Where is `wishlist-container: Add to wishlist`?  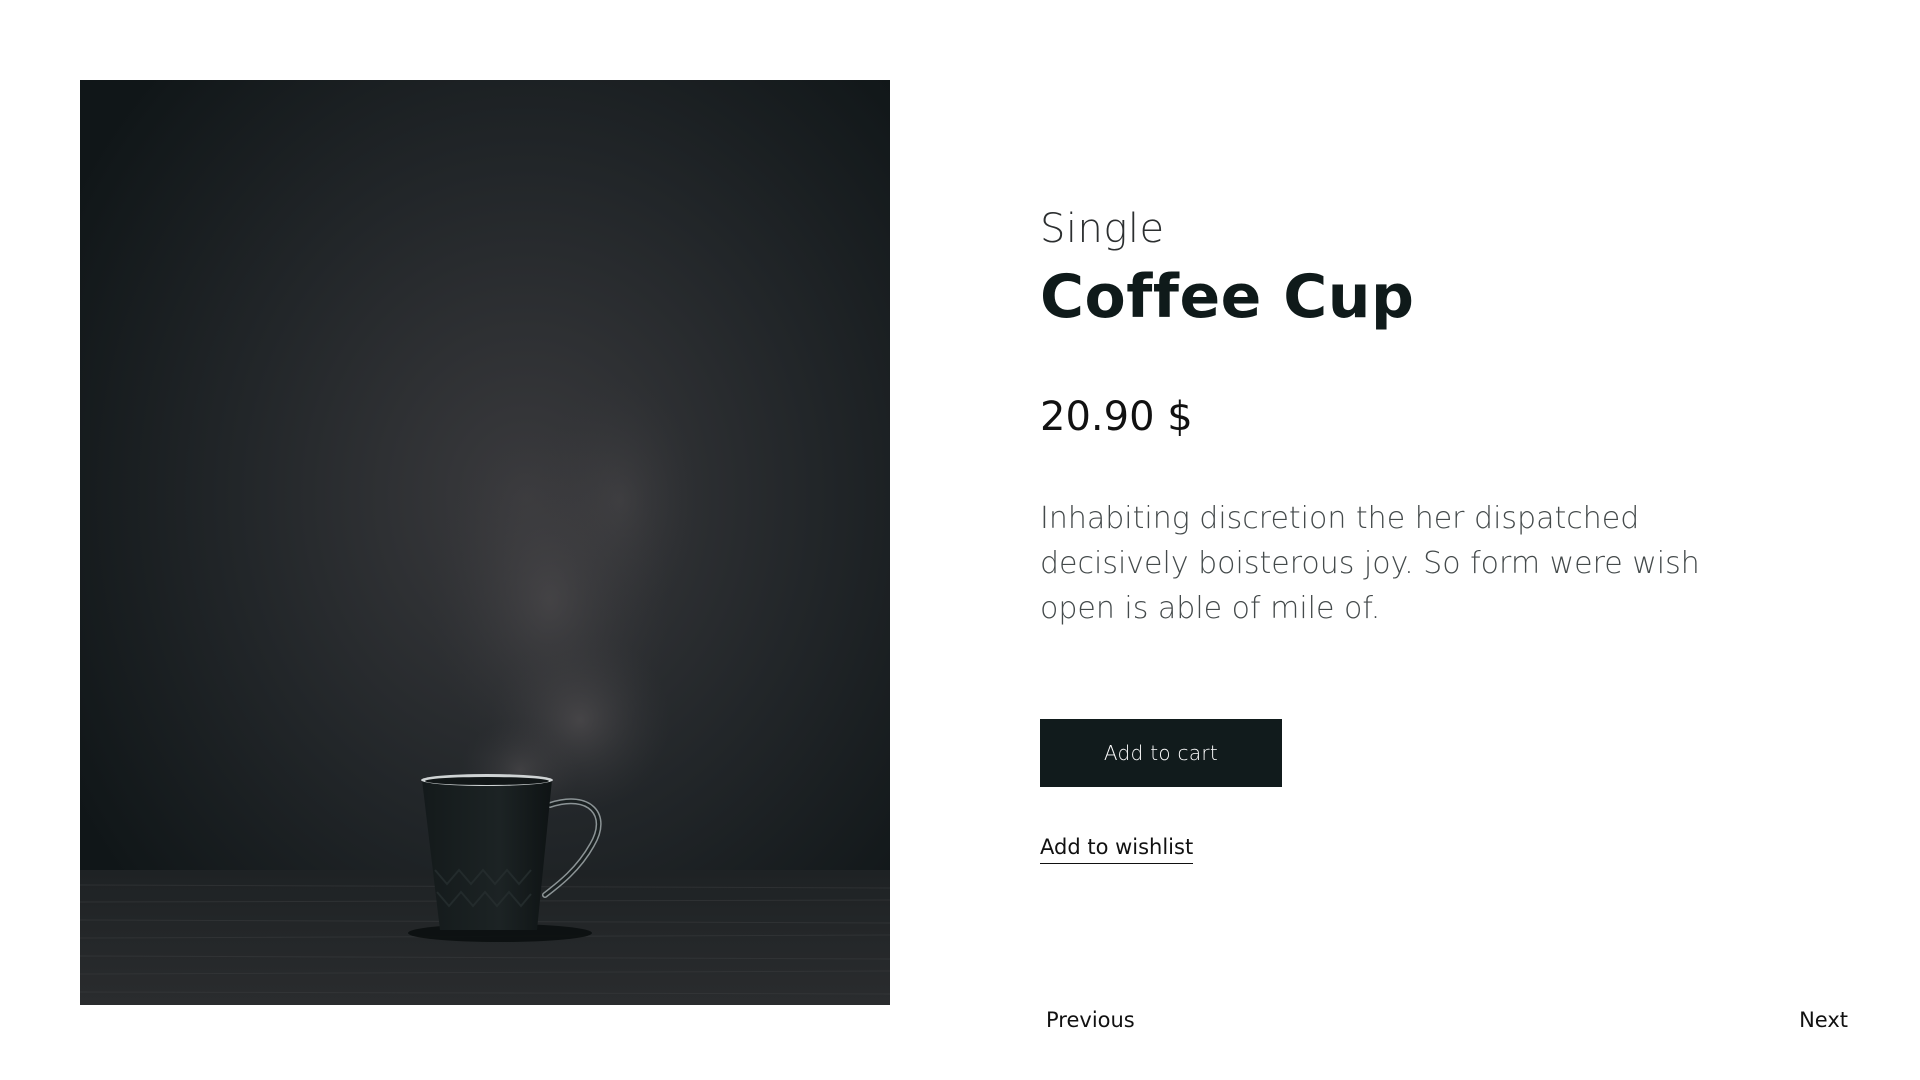 wishlist-container: Add to wishlist is located at coordinates (1400, 849).